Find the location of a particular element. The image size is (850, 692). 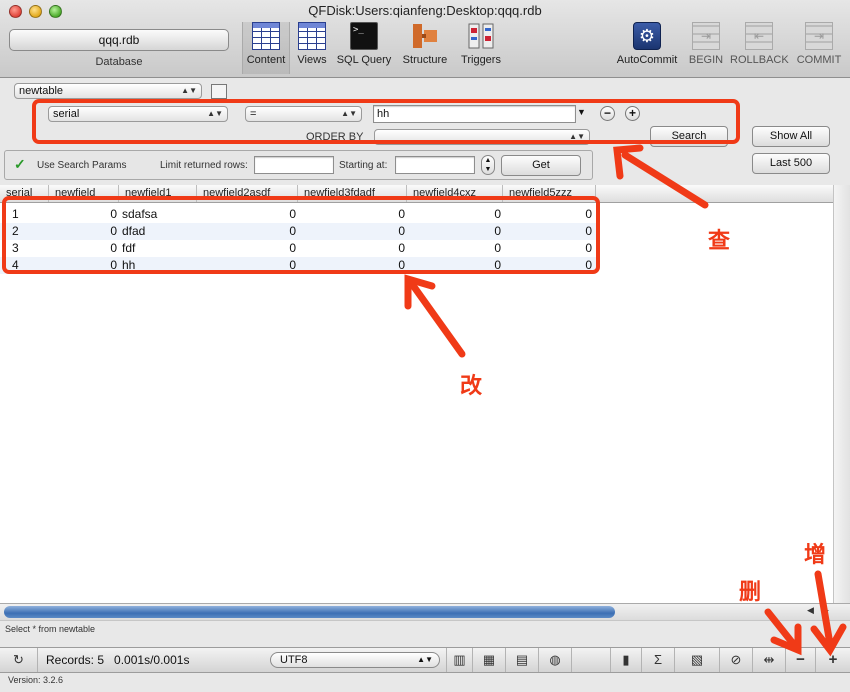

table-cell: 2 is located at coordinates (30, 231).